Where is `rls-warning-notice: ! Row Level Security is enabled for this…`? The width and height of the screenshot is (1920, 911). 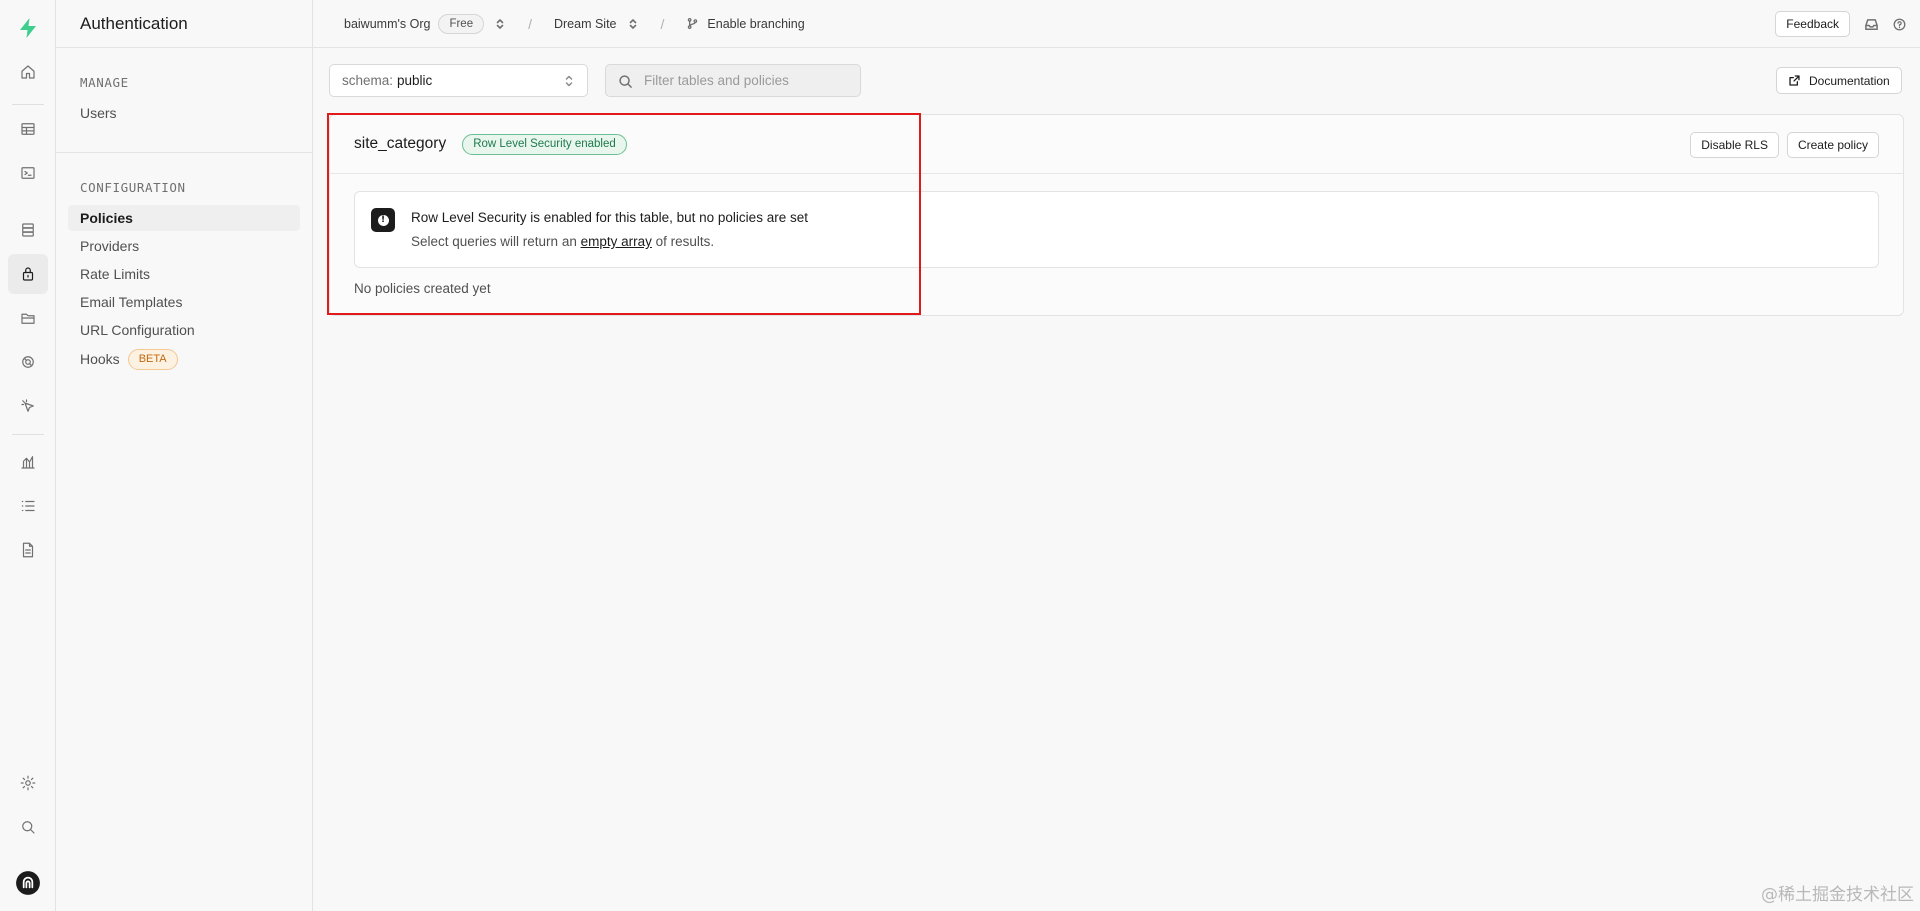 rls-warning-notice: ! Row Level Security is enabled for this… is located at coordinates (1116, 229).